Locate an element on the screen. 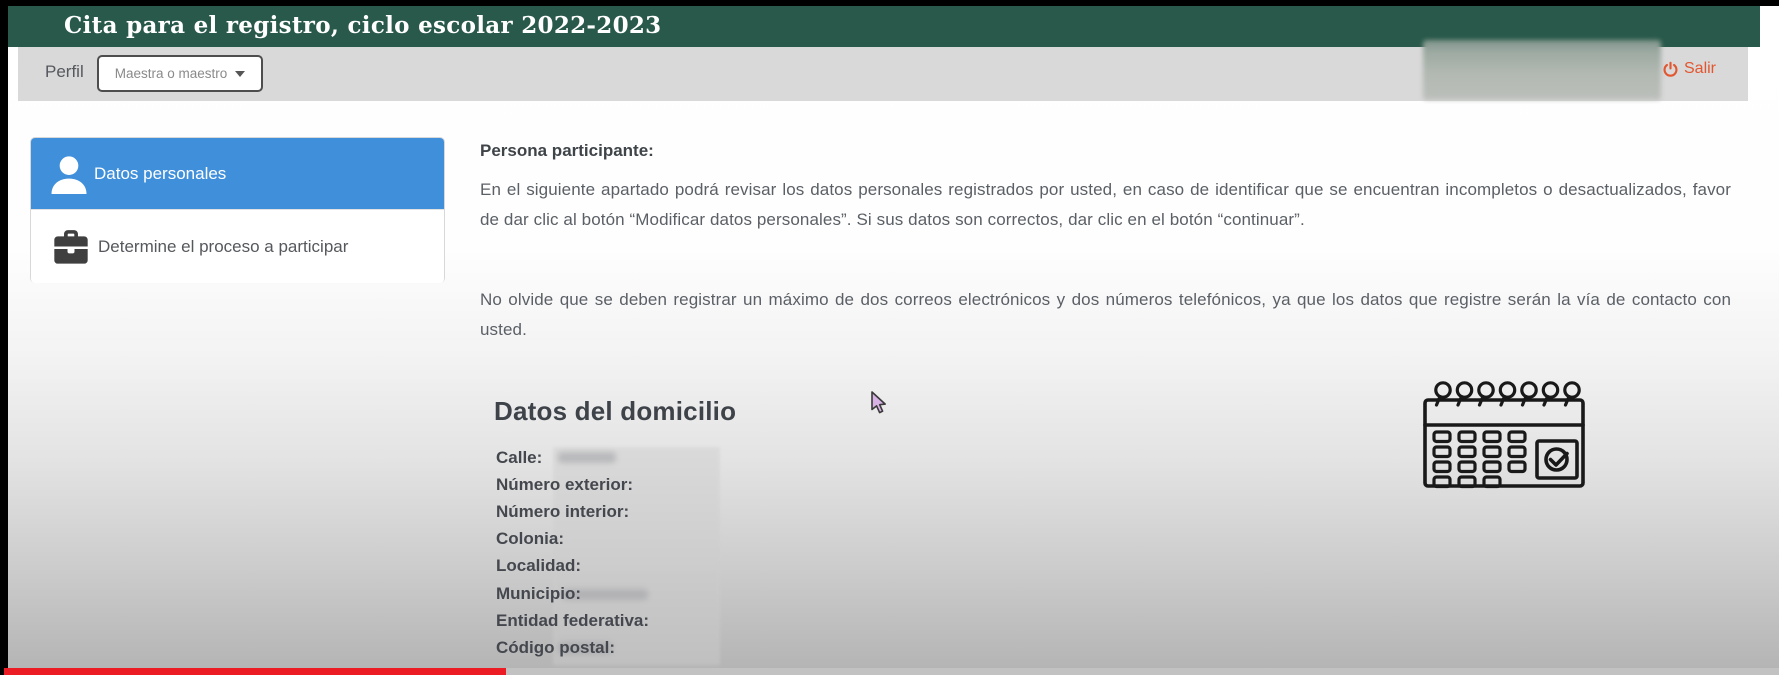 This screenshot has height=675, width=1779. address-section-heading: Datos del domicilio is located at coordinates (615, 411).